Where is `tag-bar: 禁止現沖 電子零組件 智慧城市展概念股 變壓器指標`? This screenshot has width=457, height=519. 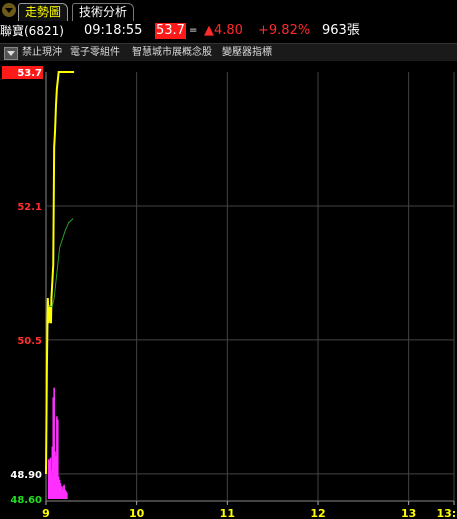 tag-bar: 禁止現沖 電子零組件 智慧城市展概念股 變壓器指標 is located at coordinates (228, 52).